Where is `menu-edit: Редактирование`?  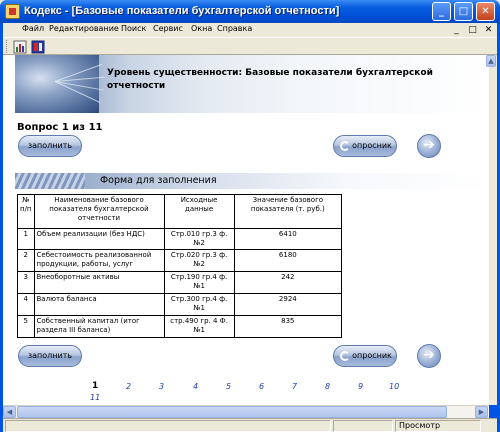
menu-edit: Редактирование is located at coordinates (84, 28).